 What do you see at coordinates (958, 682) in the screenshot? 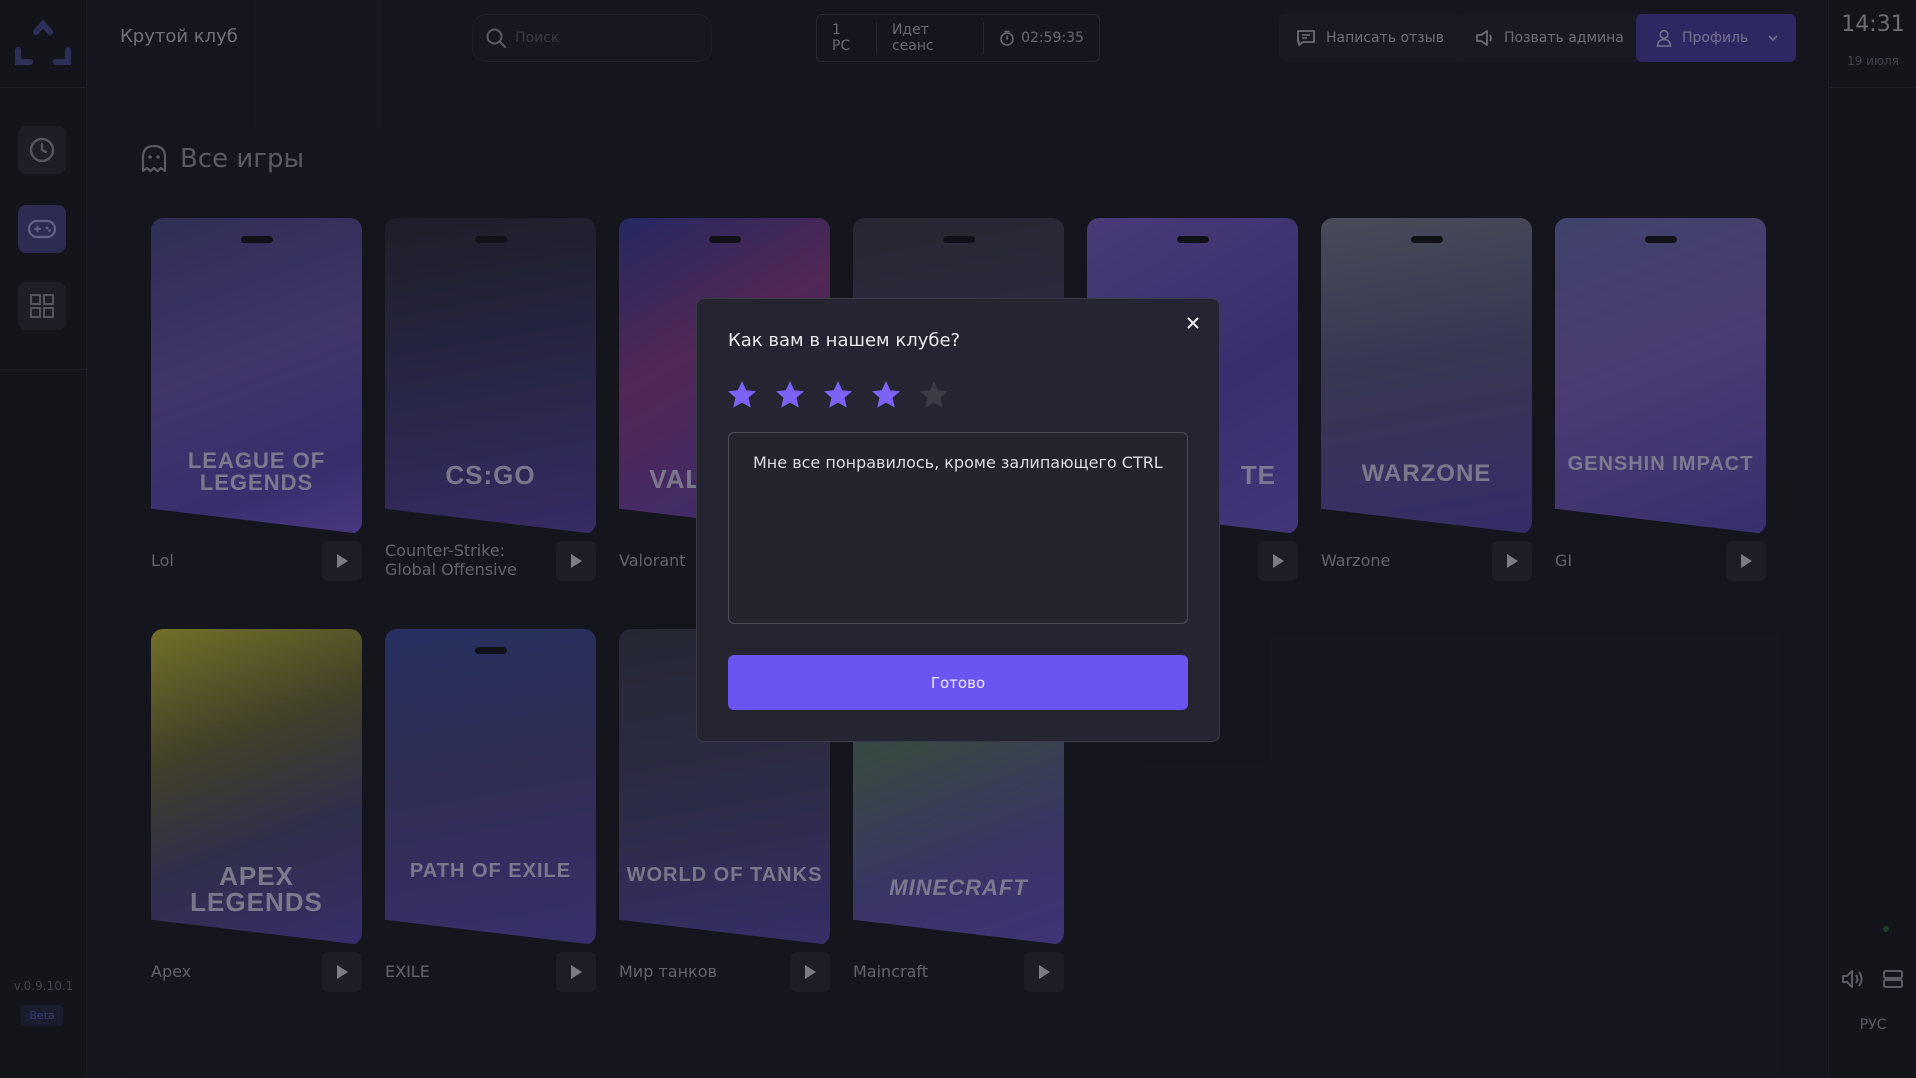
I see `submit-button: Готово` at bounding box center [958, 682].